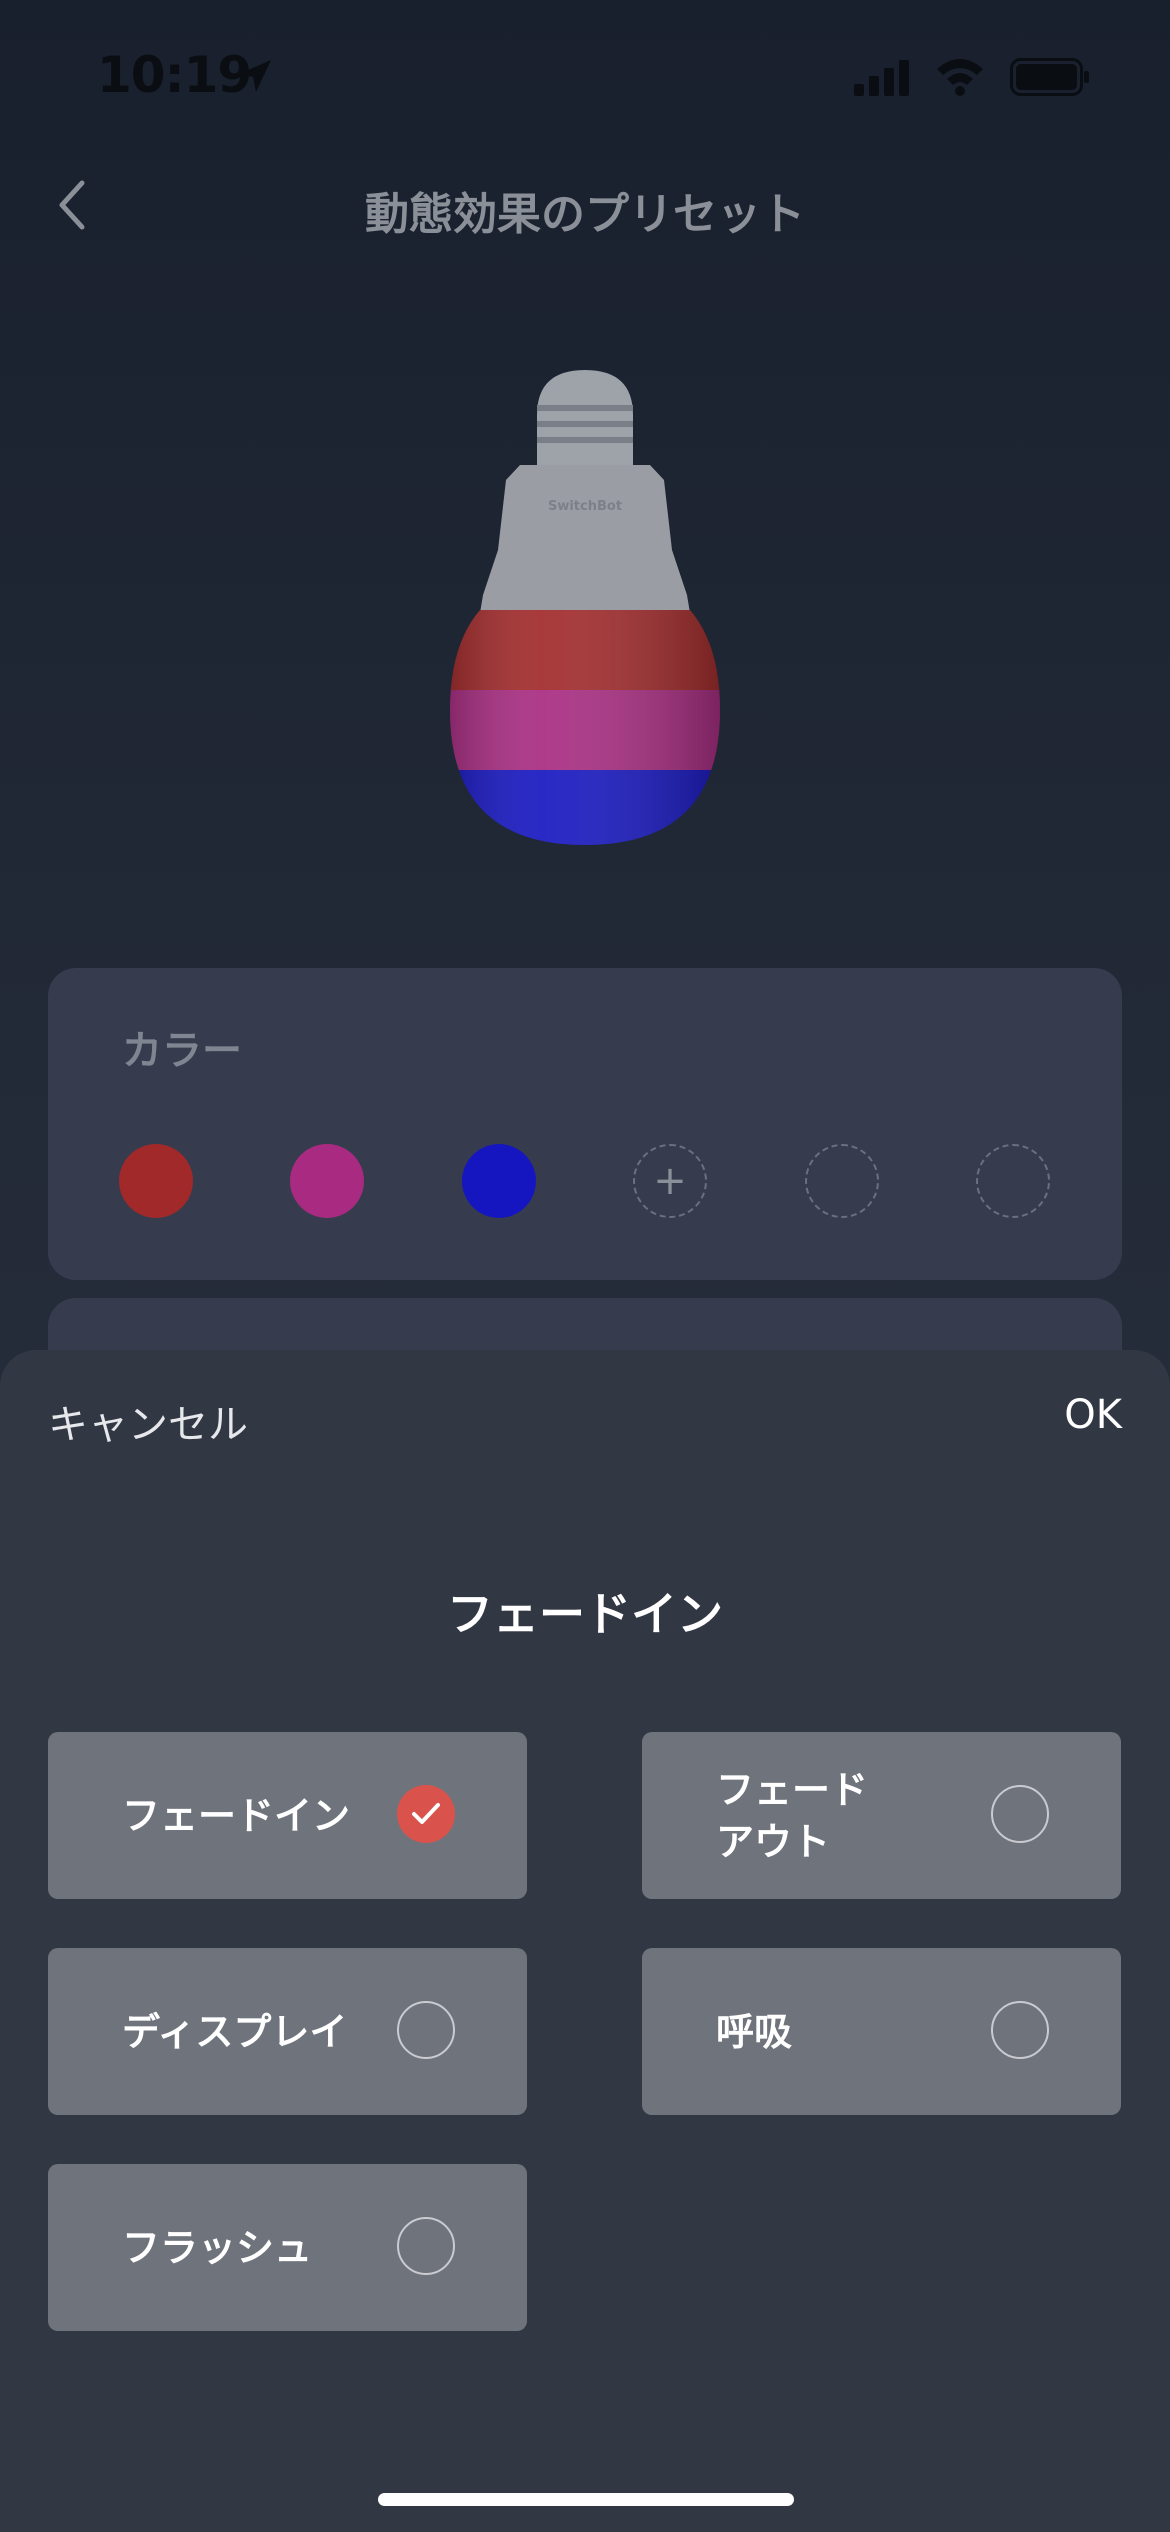 This screenshot has width=1170, height=2532. What do you see at coordinates (585, 1614) in the screenshot?
I see `sheet-title: フェードイン` at bounding box center [585, 1614].